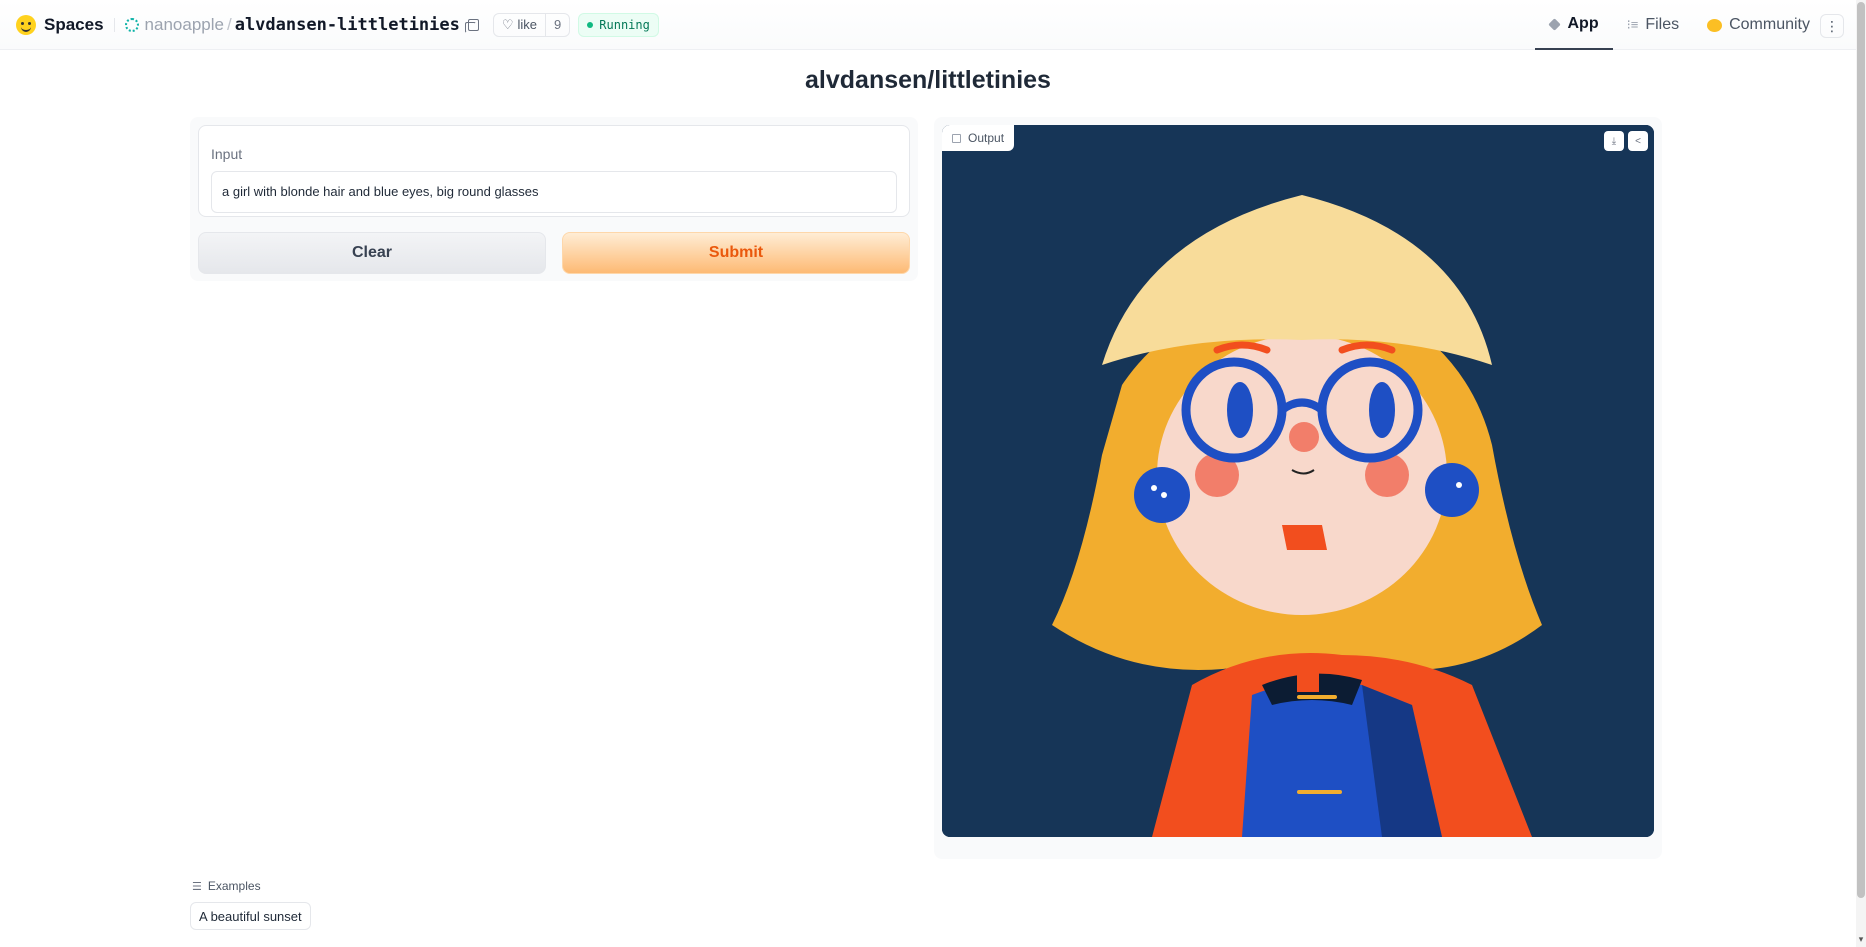  What do you see at coordinates (227, 154) in the screenshot?
I see `input-label: Input` at bounding box center [227, 154].